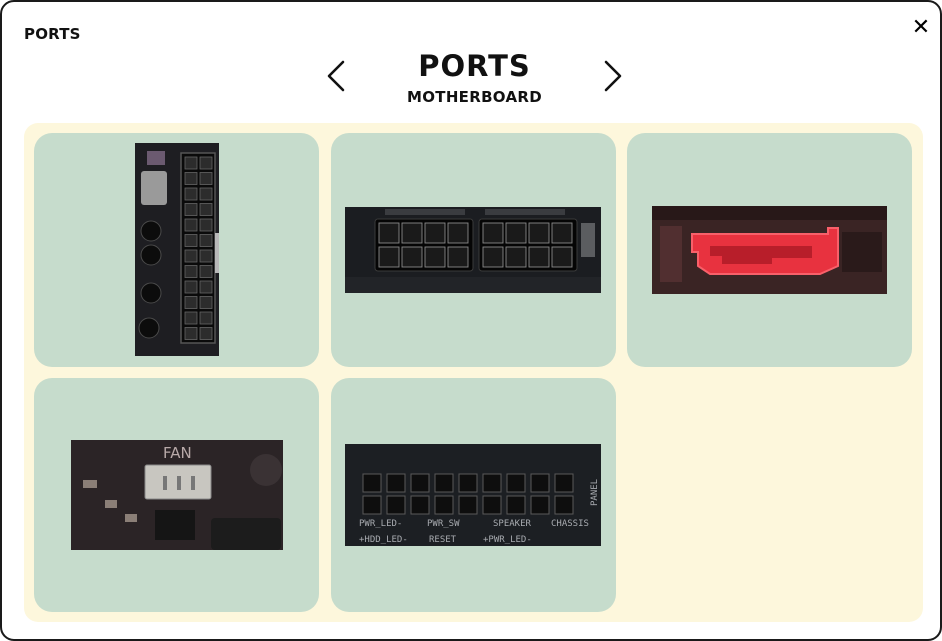  I want to click on chevron-right-icon, so click(613, 76).